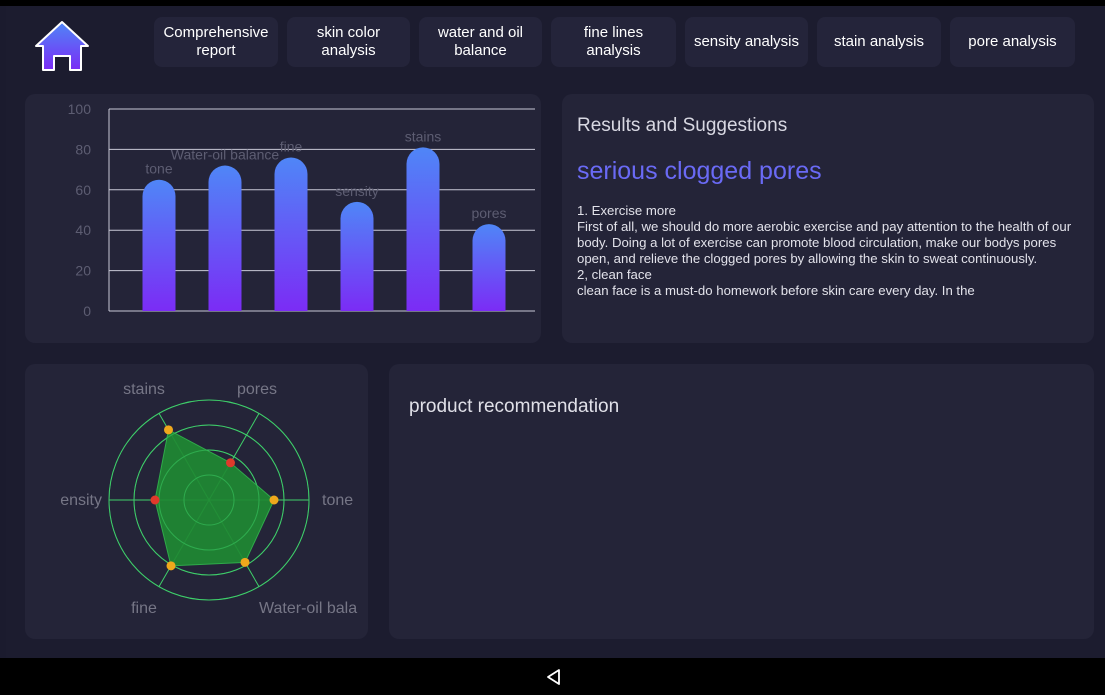 The width and height of the screenshot is (1105, 695). Describe the element at coordinates (357, 191) in the screenshot. I see `bar-category-label: sensity` at that location.